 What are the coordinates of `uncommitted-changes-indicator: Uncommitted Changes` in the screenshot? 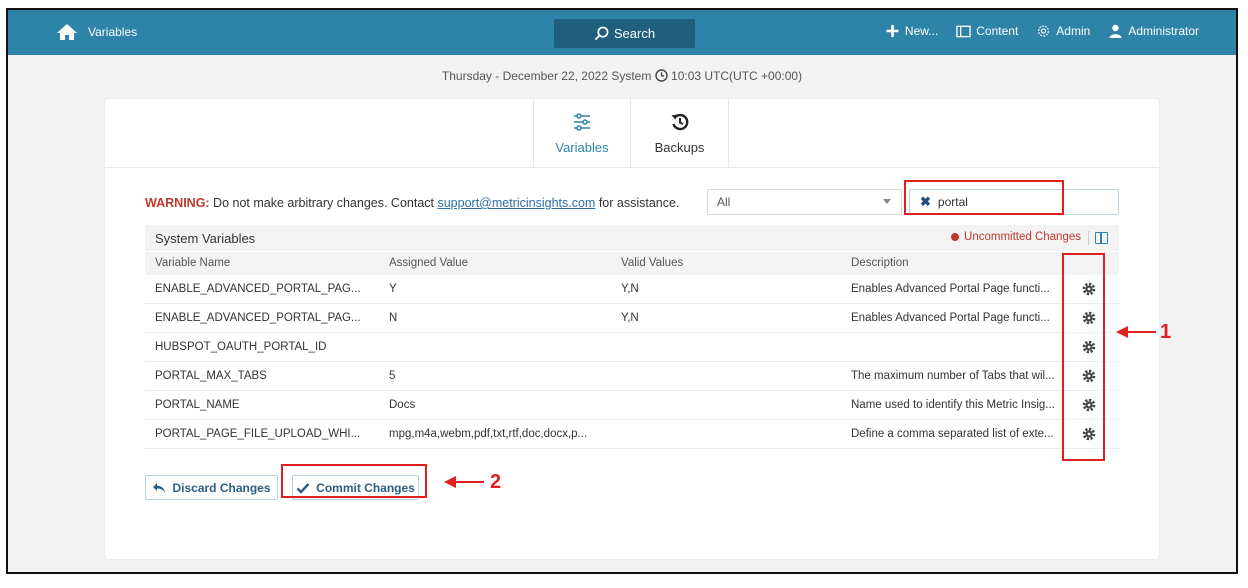 It's located at (1016, 237).